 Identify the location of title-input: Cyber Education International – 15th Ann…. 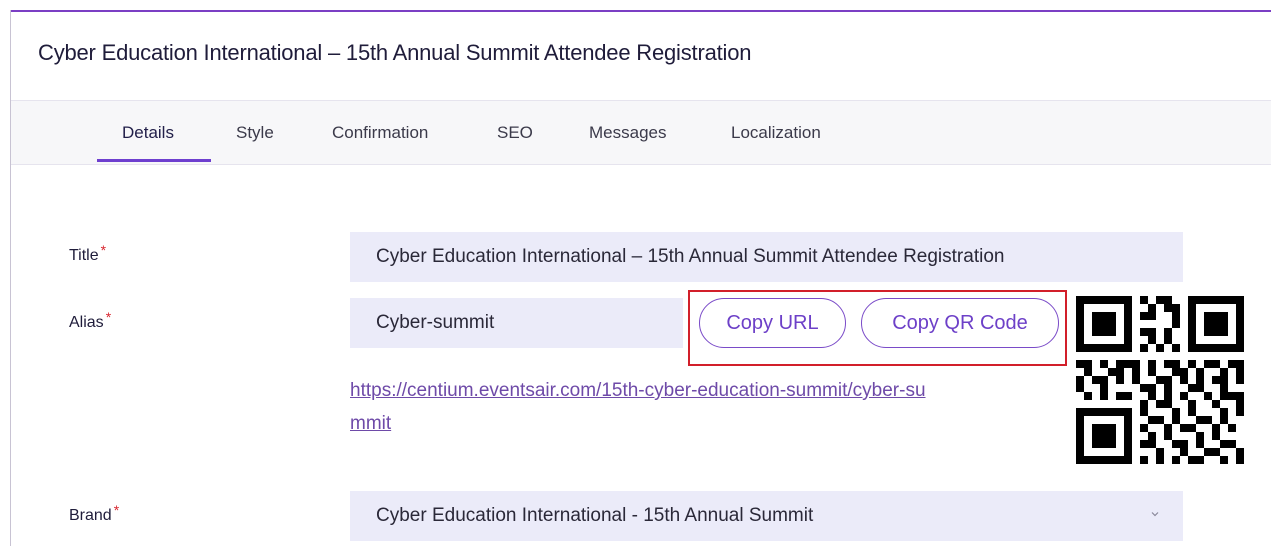
(766, 257).